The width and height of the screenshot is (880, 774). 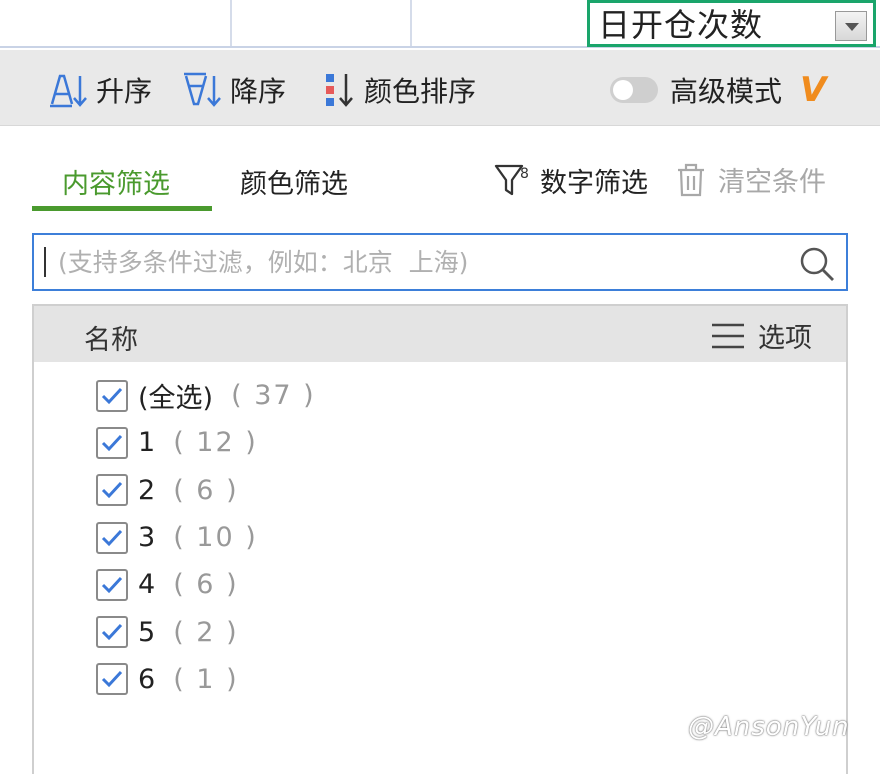 What do you see at coordinates (726, 91) in the screenshot?
I see `advanced-mode-label: 高级模式` at bounding box center [726, 91].